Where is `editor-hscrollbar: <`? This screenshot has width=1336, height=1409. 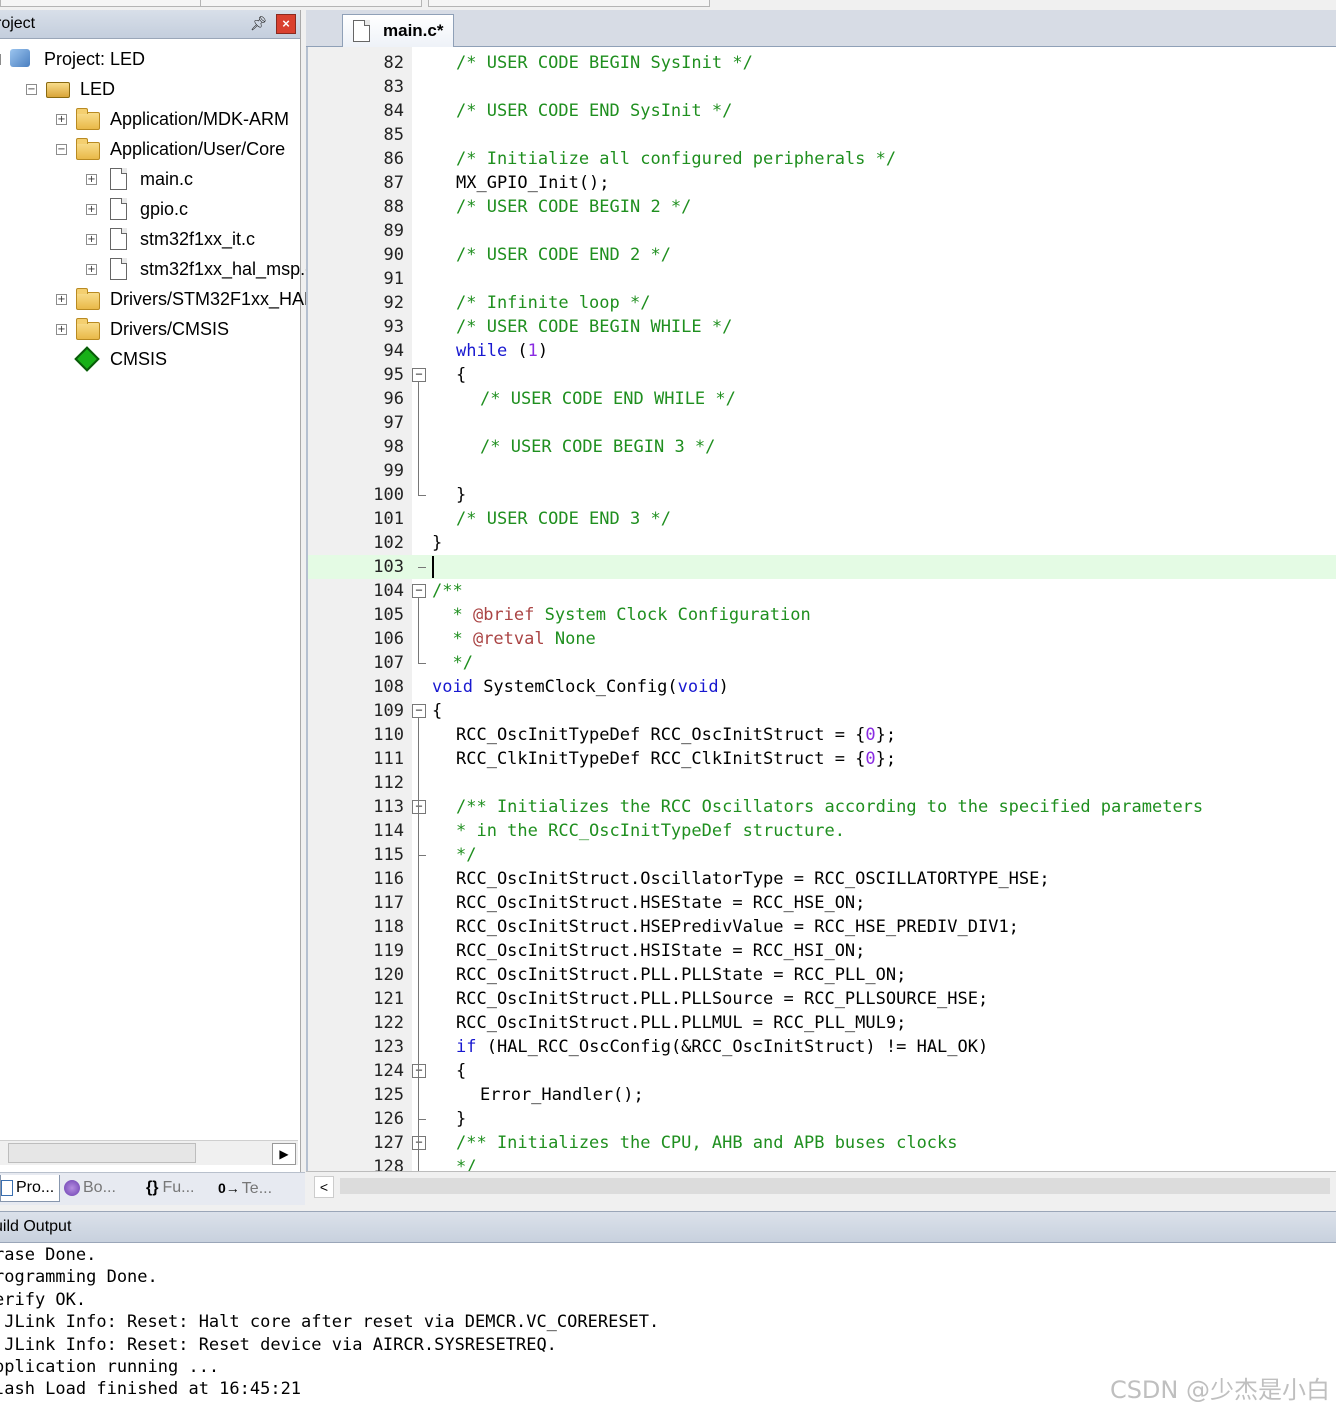 editor-hscrollbar: < is located at coordinates (821, 1186).